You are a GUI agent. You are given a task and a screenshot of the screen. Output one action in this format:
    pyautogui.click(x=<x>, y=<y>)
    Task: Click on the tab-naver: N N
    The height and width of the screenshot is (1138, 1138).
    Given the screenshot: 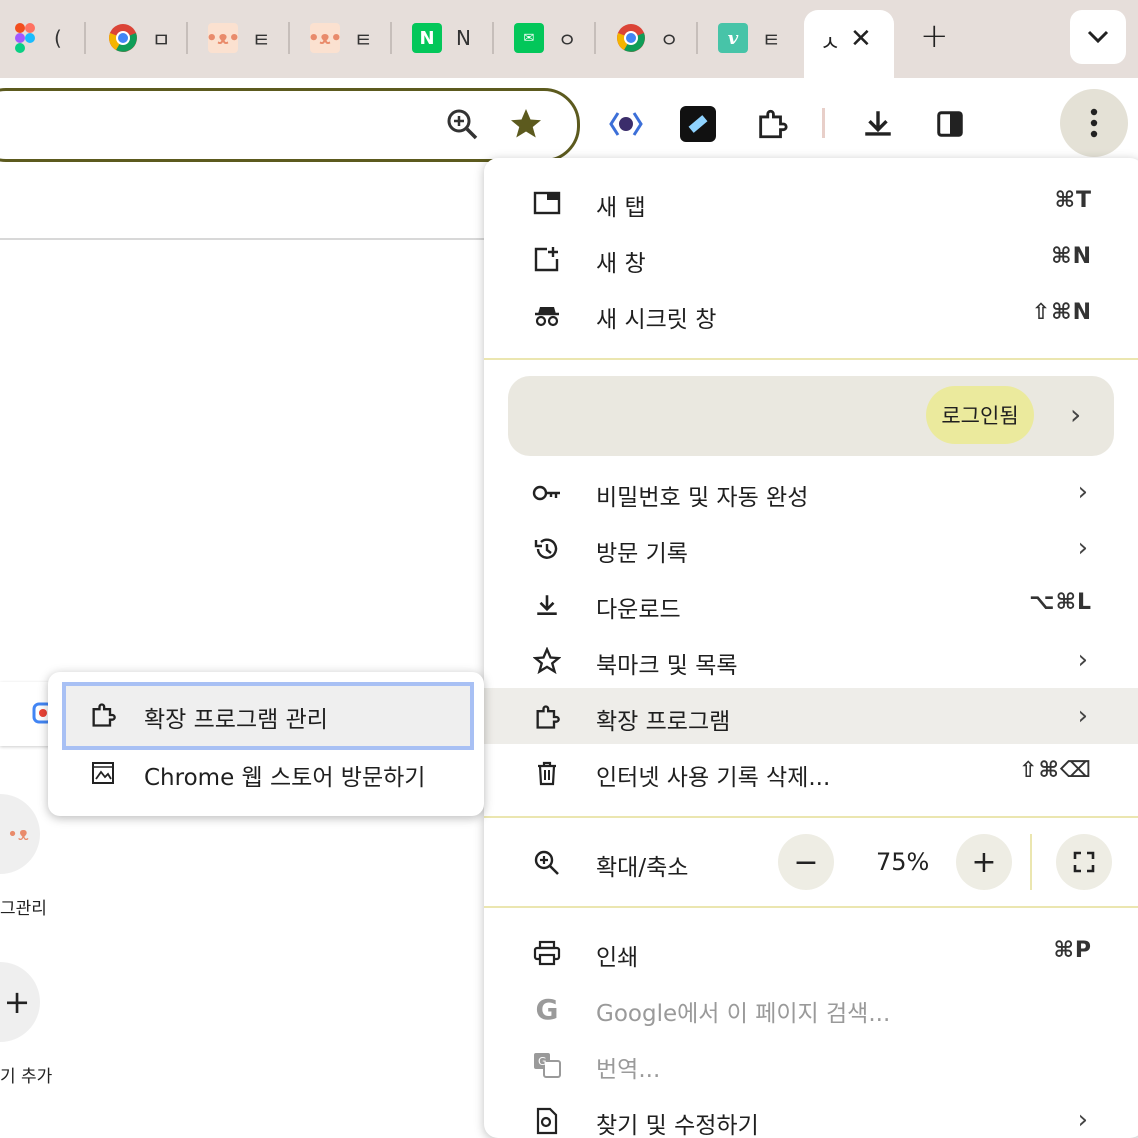 What is the action you would take?
    pyautogui.click(x=441, y=38)
    